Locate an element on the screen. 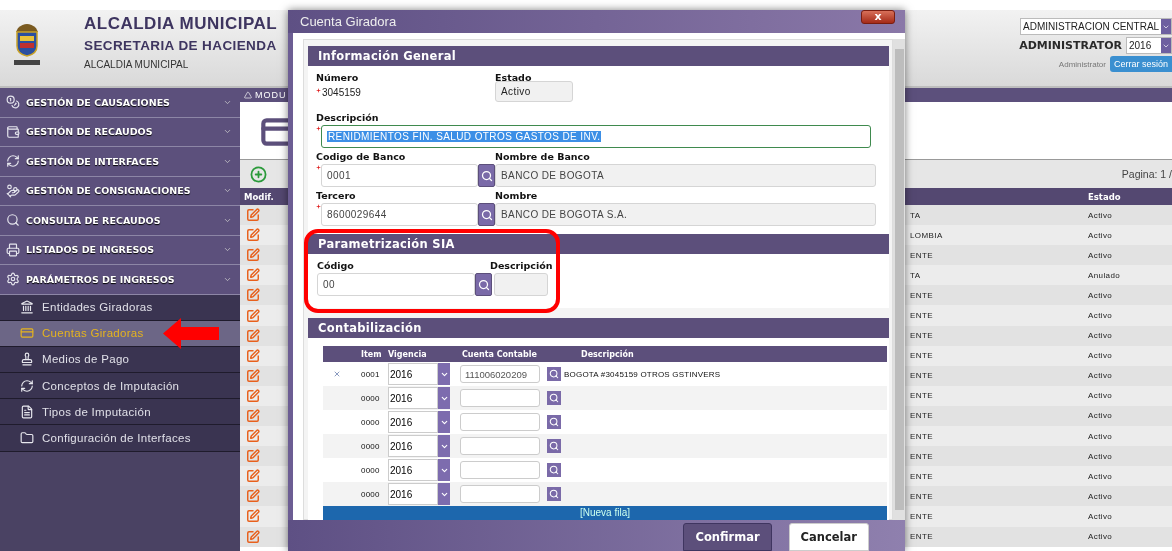 Image resolution: width=1172 pixels, height=551 pixels. sidebar-submenu-item: Conceptos de Imputación is located at coordinates (120, 386).